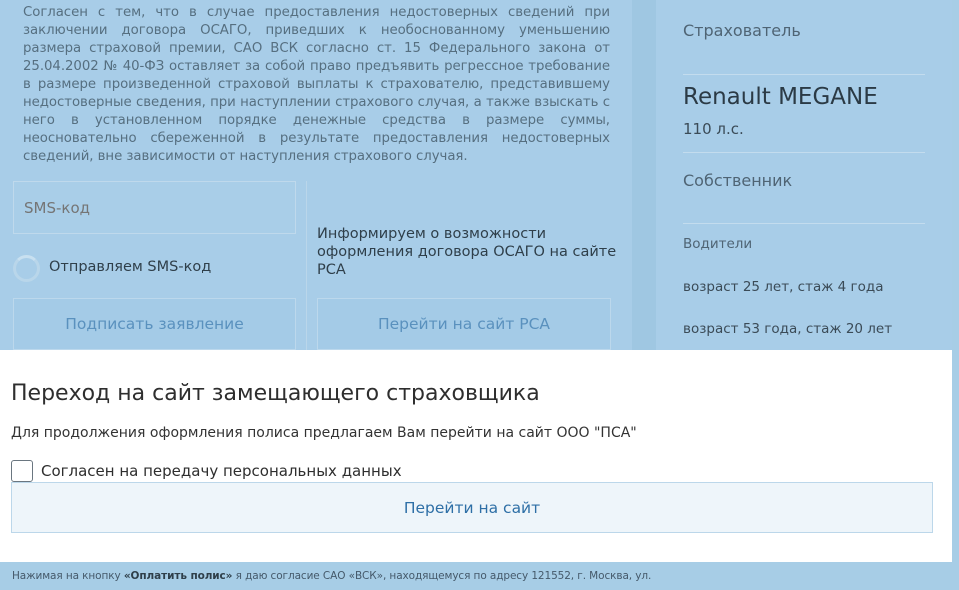 The image size is (959, 590). What do you see at coordinates (306, 265) in the screenshot?
I see `column-divider` at bounding box center [306, 265].